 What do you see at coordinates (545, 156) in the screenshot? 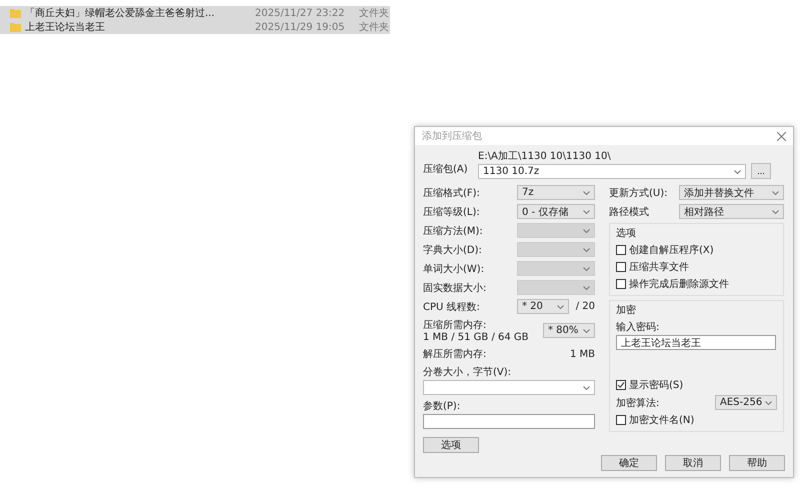
I see `archive-path: E:\A加工\1130 10\1130 10\` at bounding box center [545, 156].